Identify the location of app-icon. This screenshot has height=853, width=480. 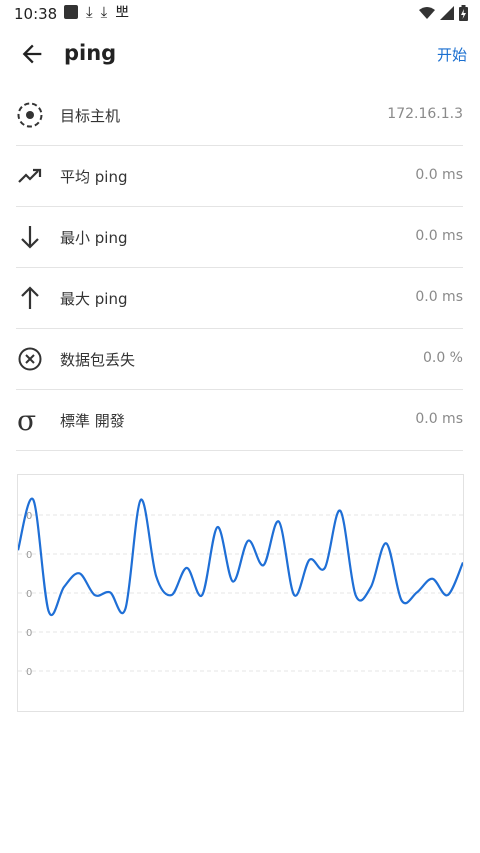
(71, 12).